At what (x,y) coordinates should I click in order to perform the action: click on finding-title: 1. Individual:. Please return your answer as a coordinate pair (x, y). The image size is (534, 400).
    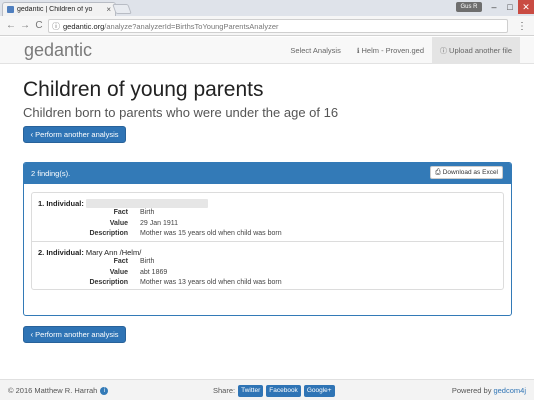
    Looking at the image, I should click on (267, 203).